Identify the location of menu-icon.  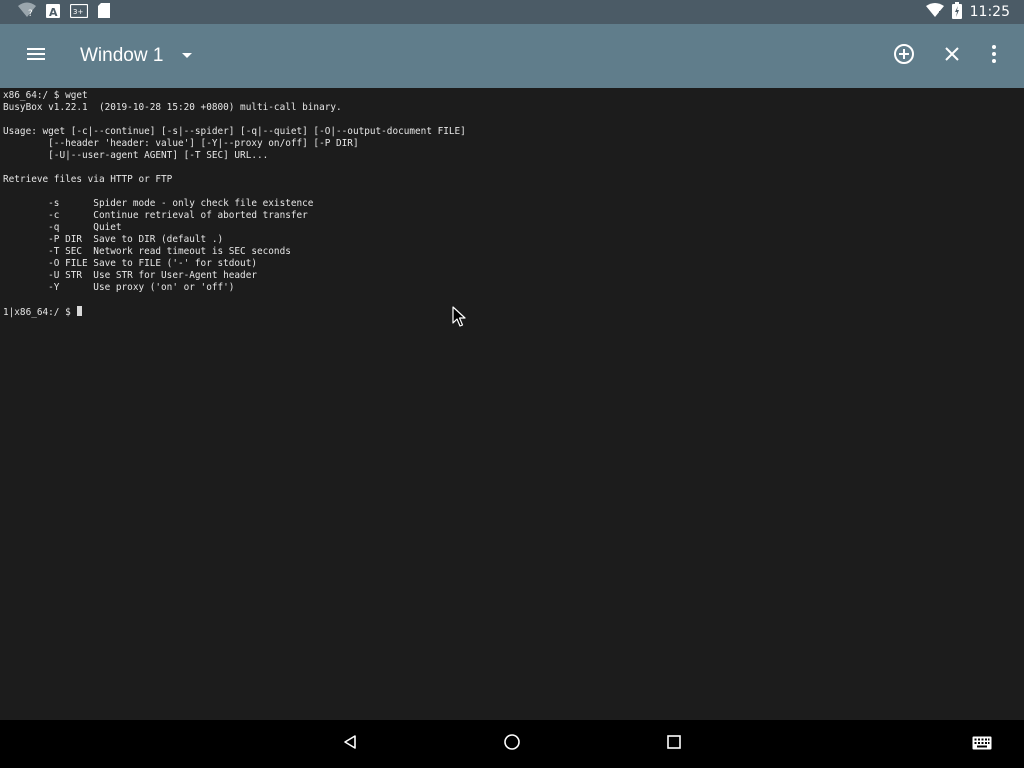
(36, 56).